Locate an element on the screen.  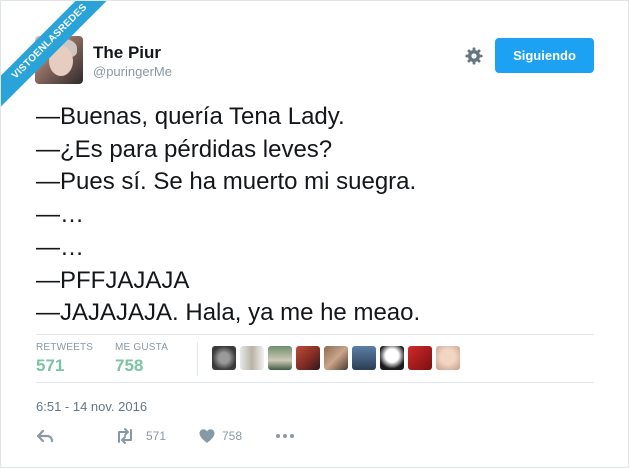
likes-label: ME GUSTA is located at coordinates (141, 347).